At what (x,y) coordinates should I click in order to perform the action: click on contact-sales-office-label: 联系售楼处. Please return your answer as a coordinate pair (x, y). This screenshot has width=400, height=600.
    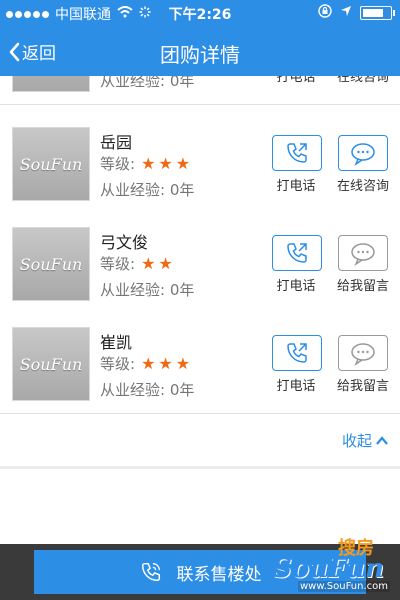
    Looking at the image, I should click on (219, 574).